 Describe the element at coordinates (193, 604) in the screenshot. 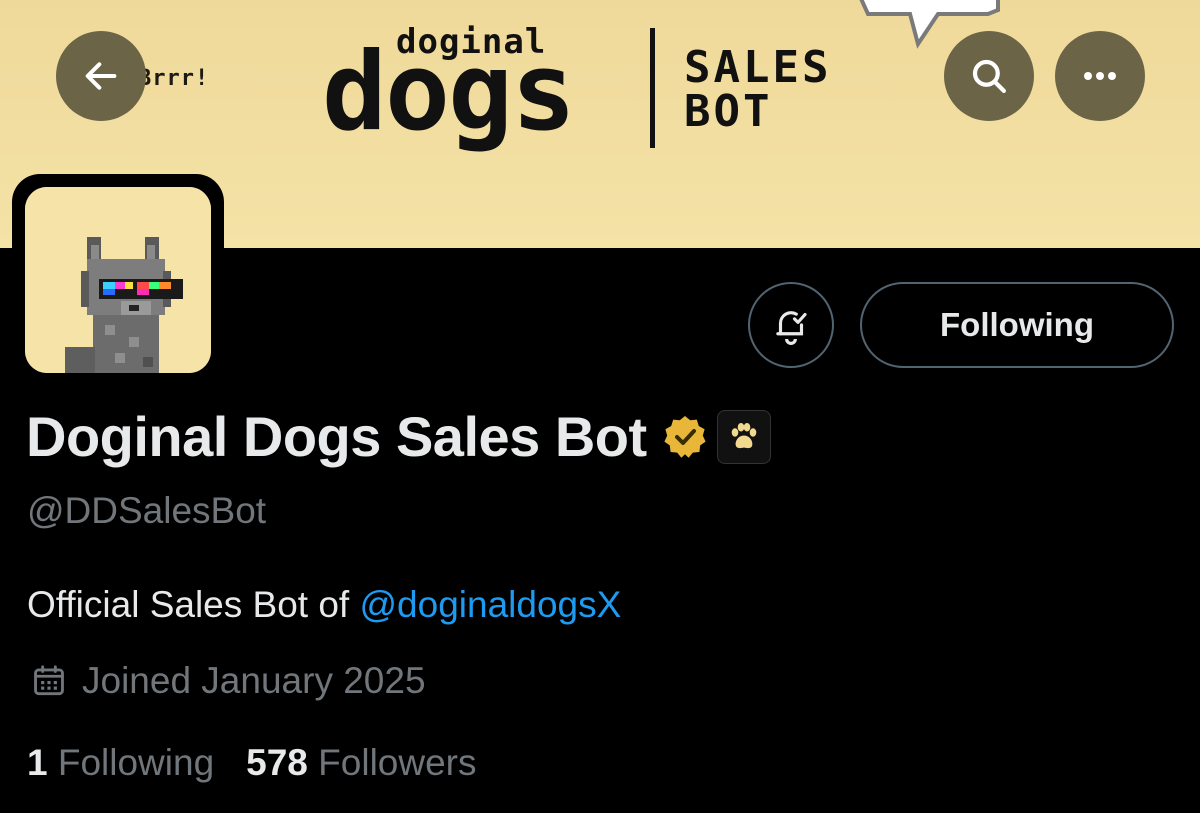

I see `bio-text: Official Sales Bot of` at that location.